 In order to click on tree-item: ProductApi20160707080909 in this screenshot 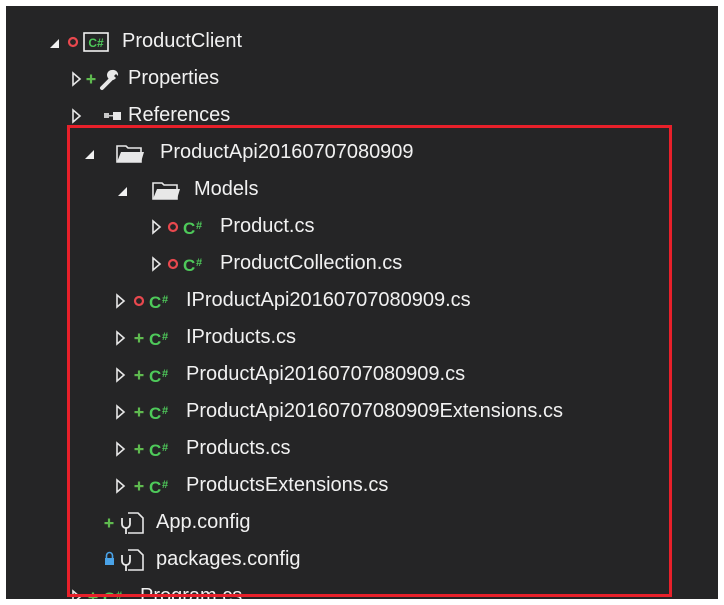, I will do `click(362, 152)`.